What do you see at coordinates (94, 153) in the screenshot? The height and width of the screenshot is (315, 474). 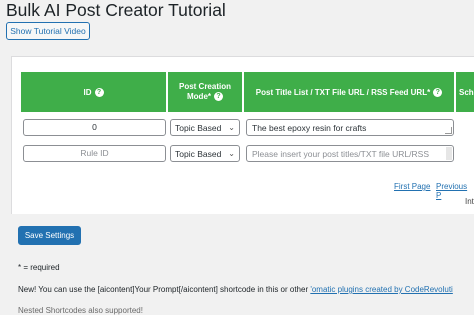 I see `rule-id-input: Rule ID` at bounding box center [94, 153].